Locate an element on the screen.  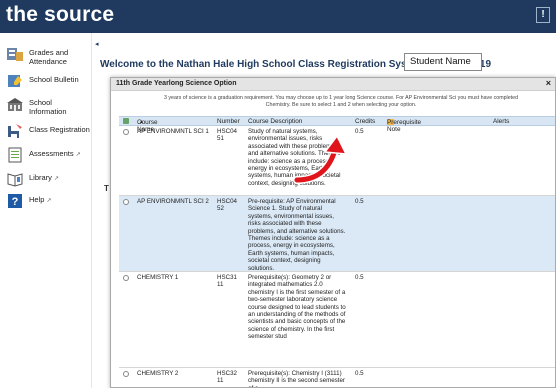
column-header-number: Number is located at coordinates (228, 121).